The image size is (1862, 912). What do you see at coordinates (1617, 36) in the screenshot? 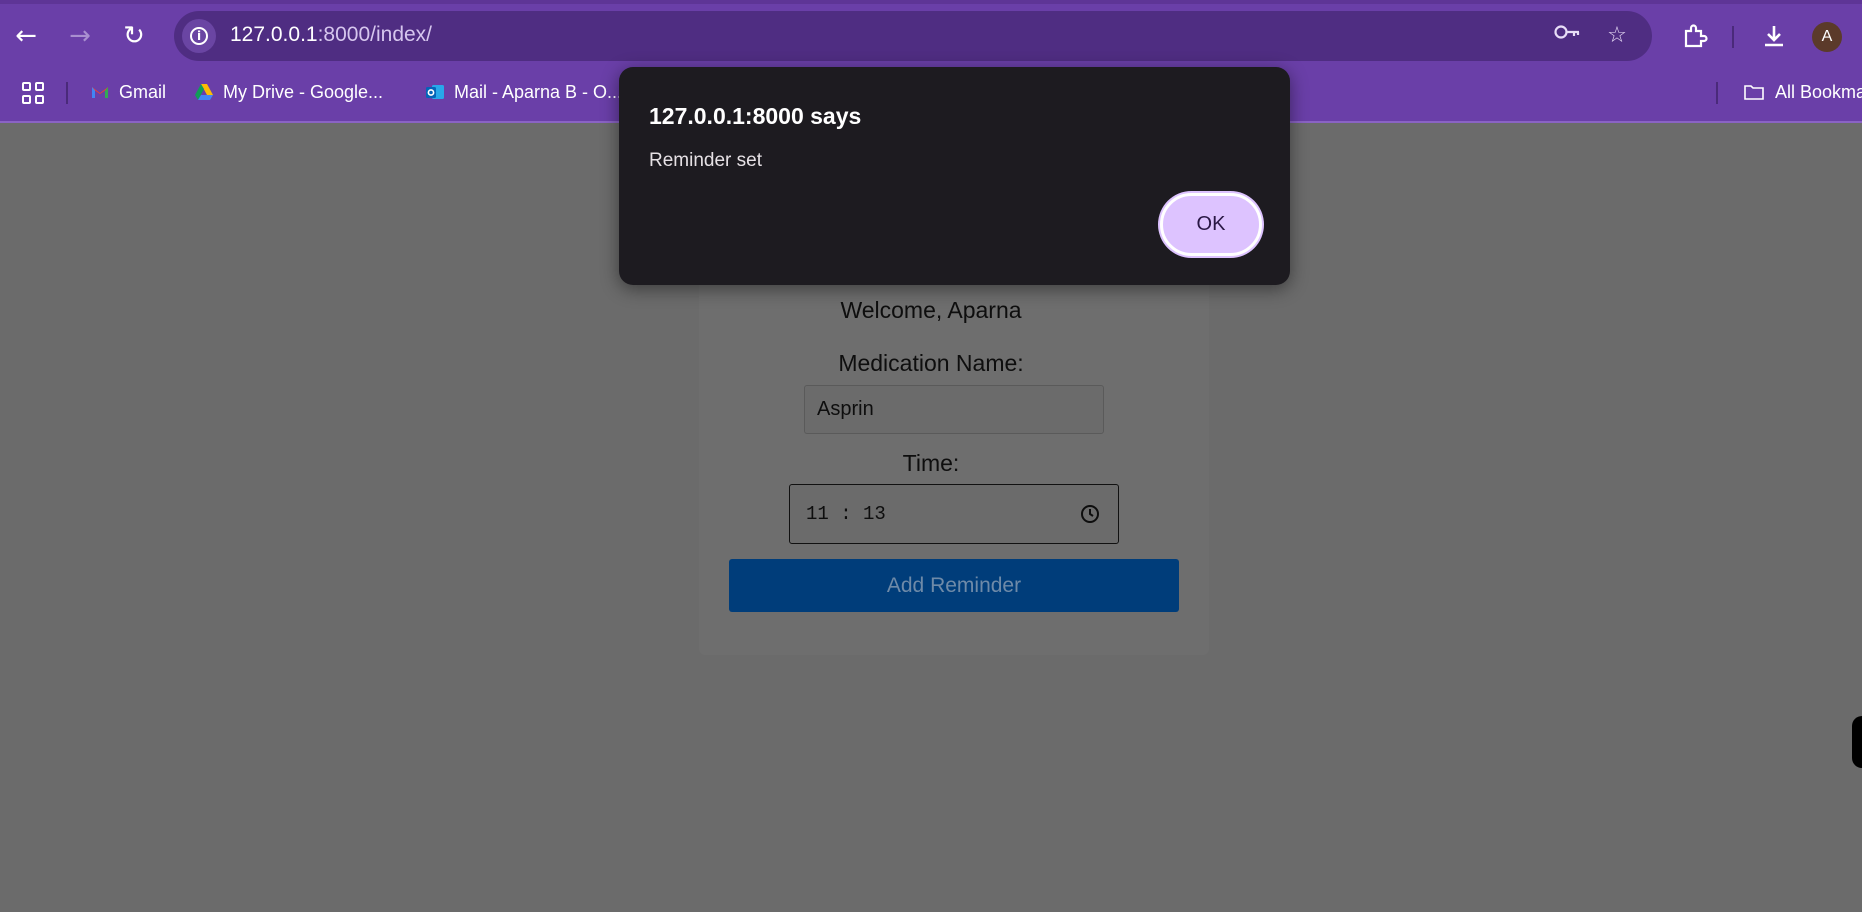
I see `bookmark-star-icon: ☆` at bounding box center [1617, 36].